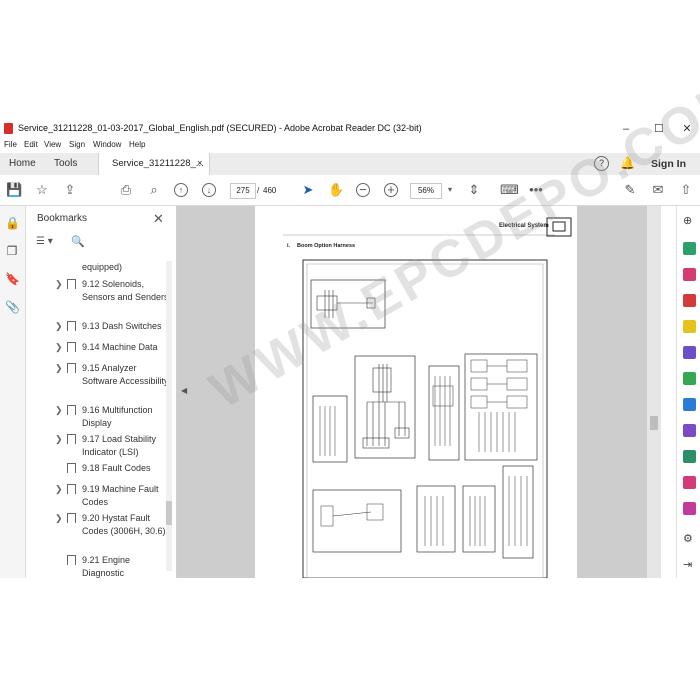  Describe the element at coordinates (12, 251) in the screenshot. I see `page-thumbnails-icon: ❐` at that location.